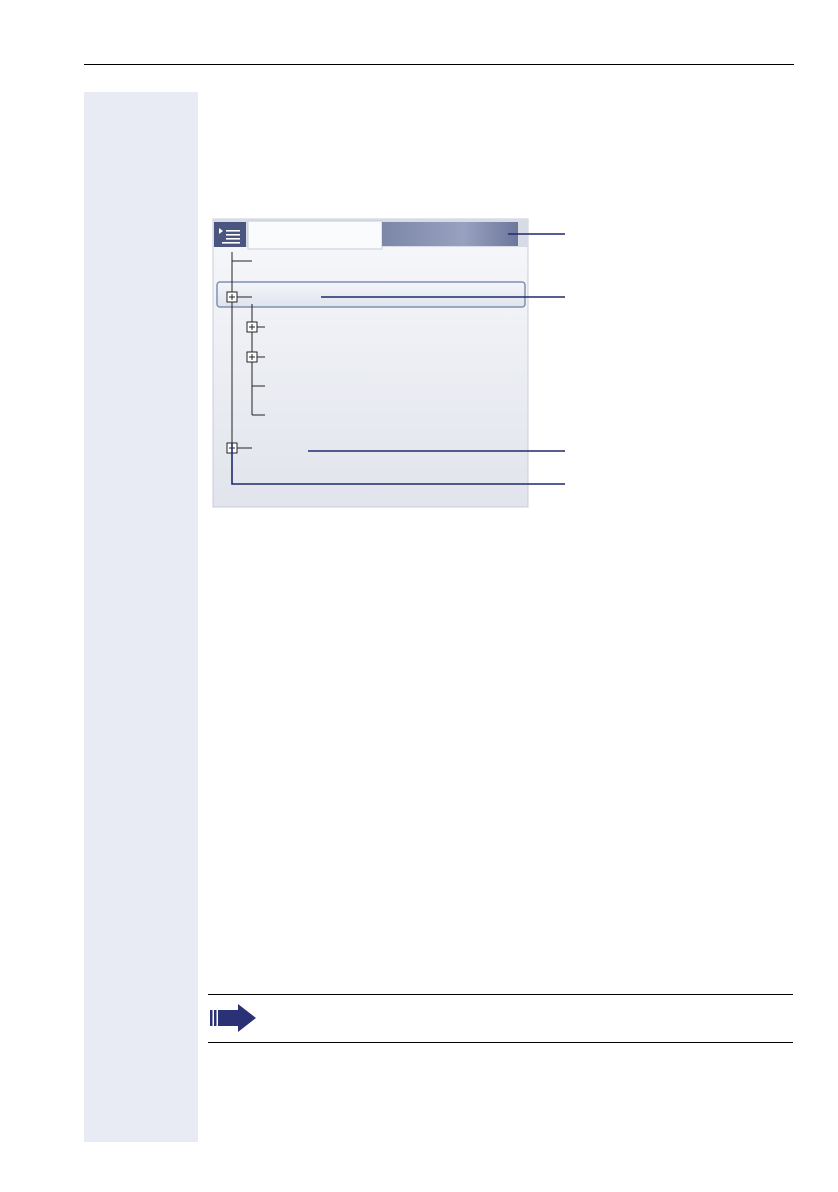 The width and height of the screenshot is (838, 1192). Describe the element at coordinates (370, 363) in the screenshot. I see `screen-body` at that location.